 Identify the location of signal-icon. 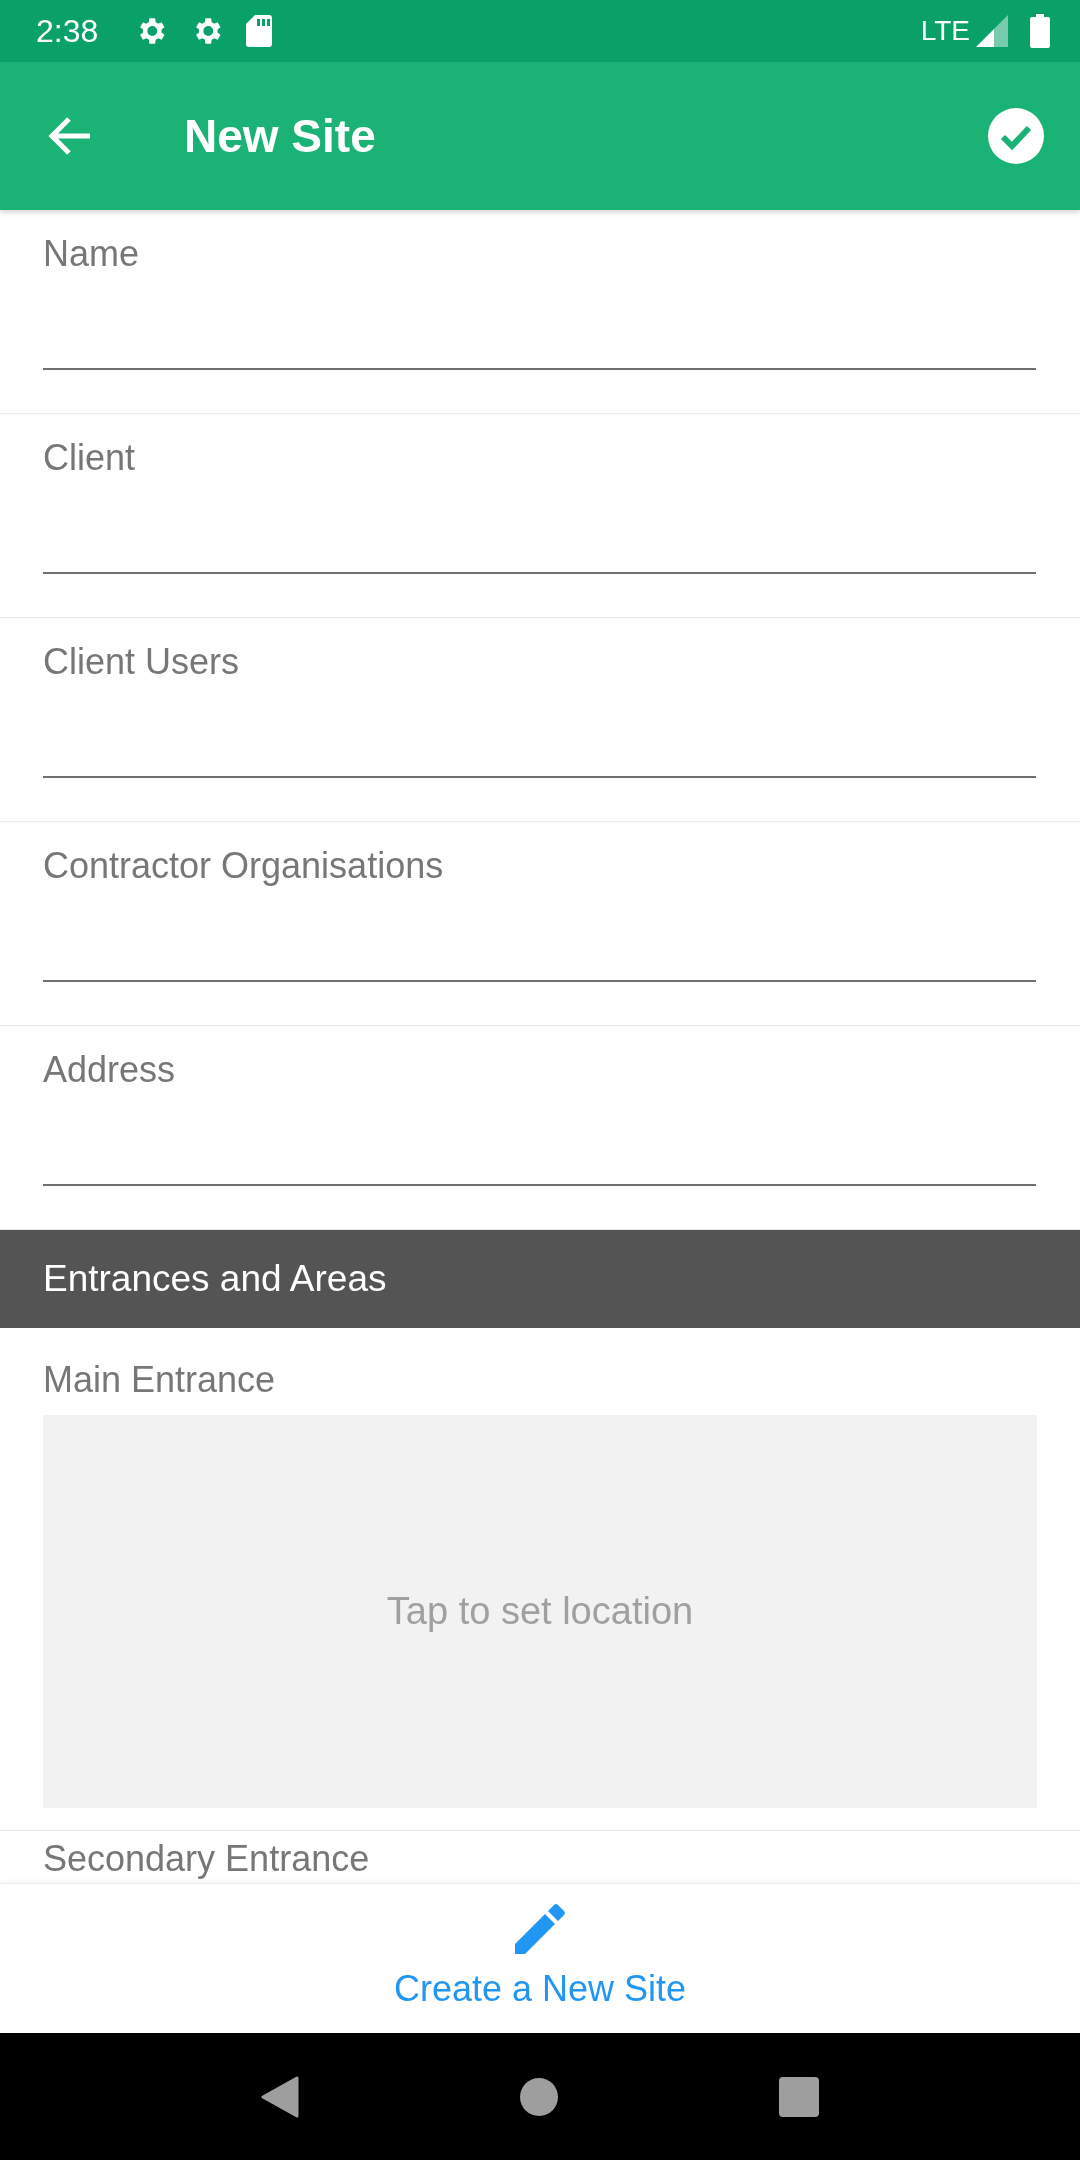
(992, 31).